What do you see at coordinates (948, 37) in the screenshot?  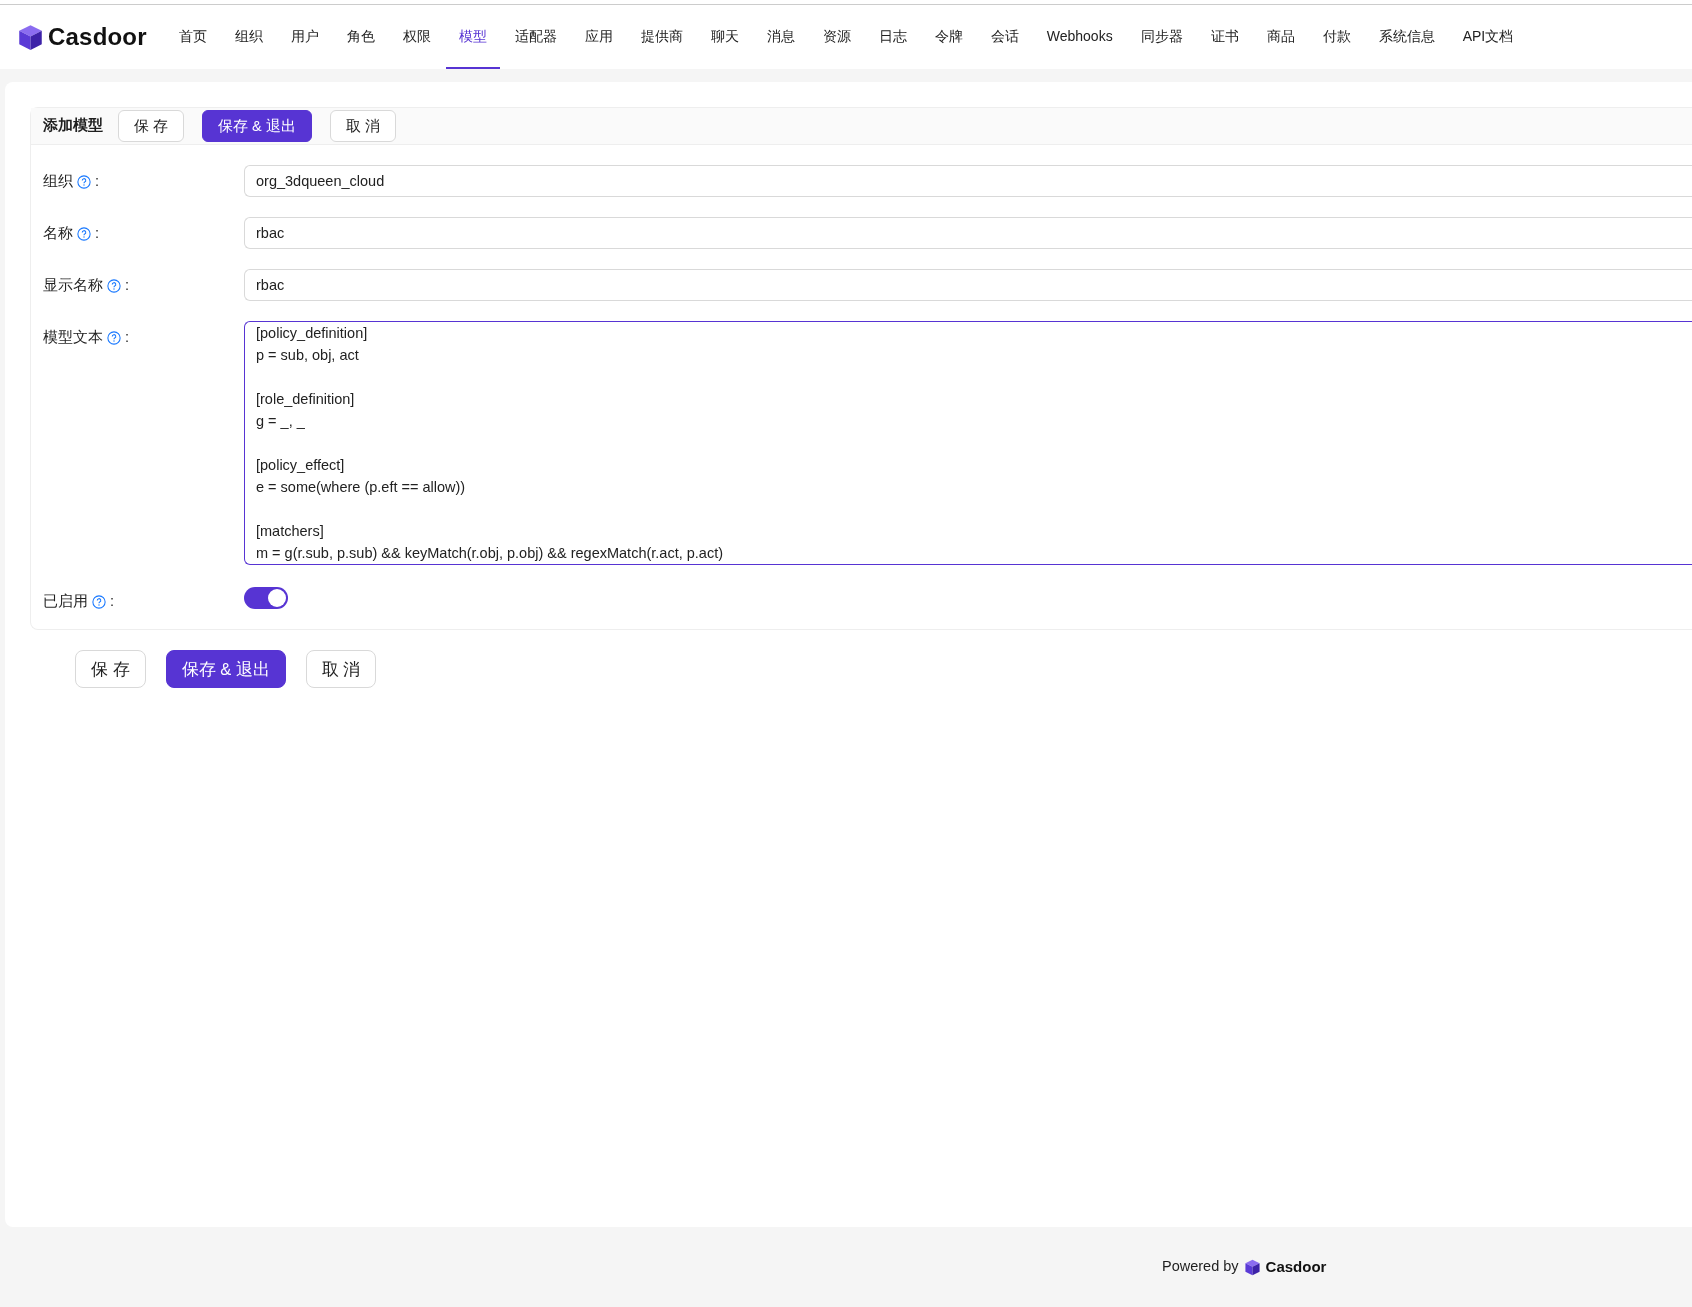 I see `nav-tab: 令牌` at bounding box center [948, 37].